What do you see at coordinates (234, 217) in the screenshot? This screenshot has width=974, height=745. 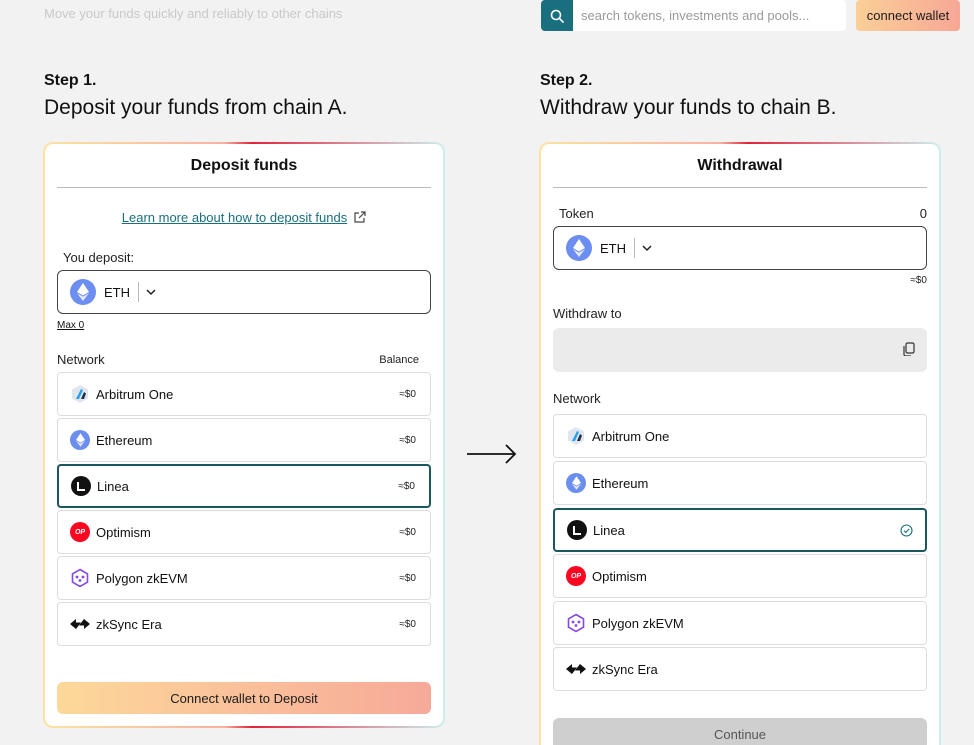 I see `learn-more-text: Learn more about how to deposit funds` at bounding box center [234, 217].